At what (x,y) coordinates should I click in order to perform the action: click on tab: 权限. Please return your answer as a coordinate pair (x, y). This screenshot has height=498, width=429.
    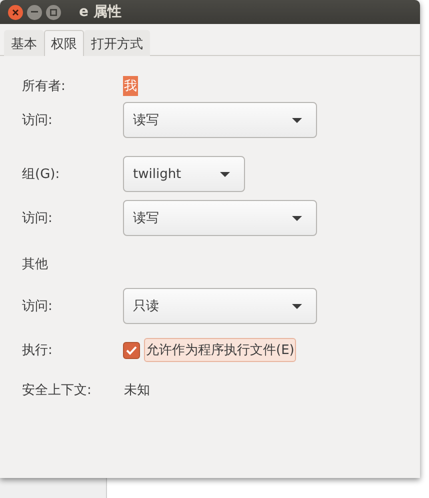
    Looking at the image, I should click on (64, 43).